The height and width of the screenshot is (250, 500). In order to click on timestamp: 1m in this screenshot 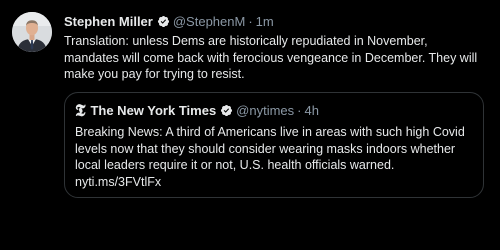, I will do `click(265, 21)`.